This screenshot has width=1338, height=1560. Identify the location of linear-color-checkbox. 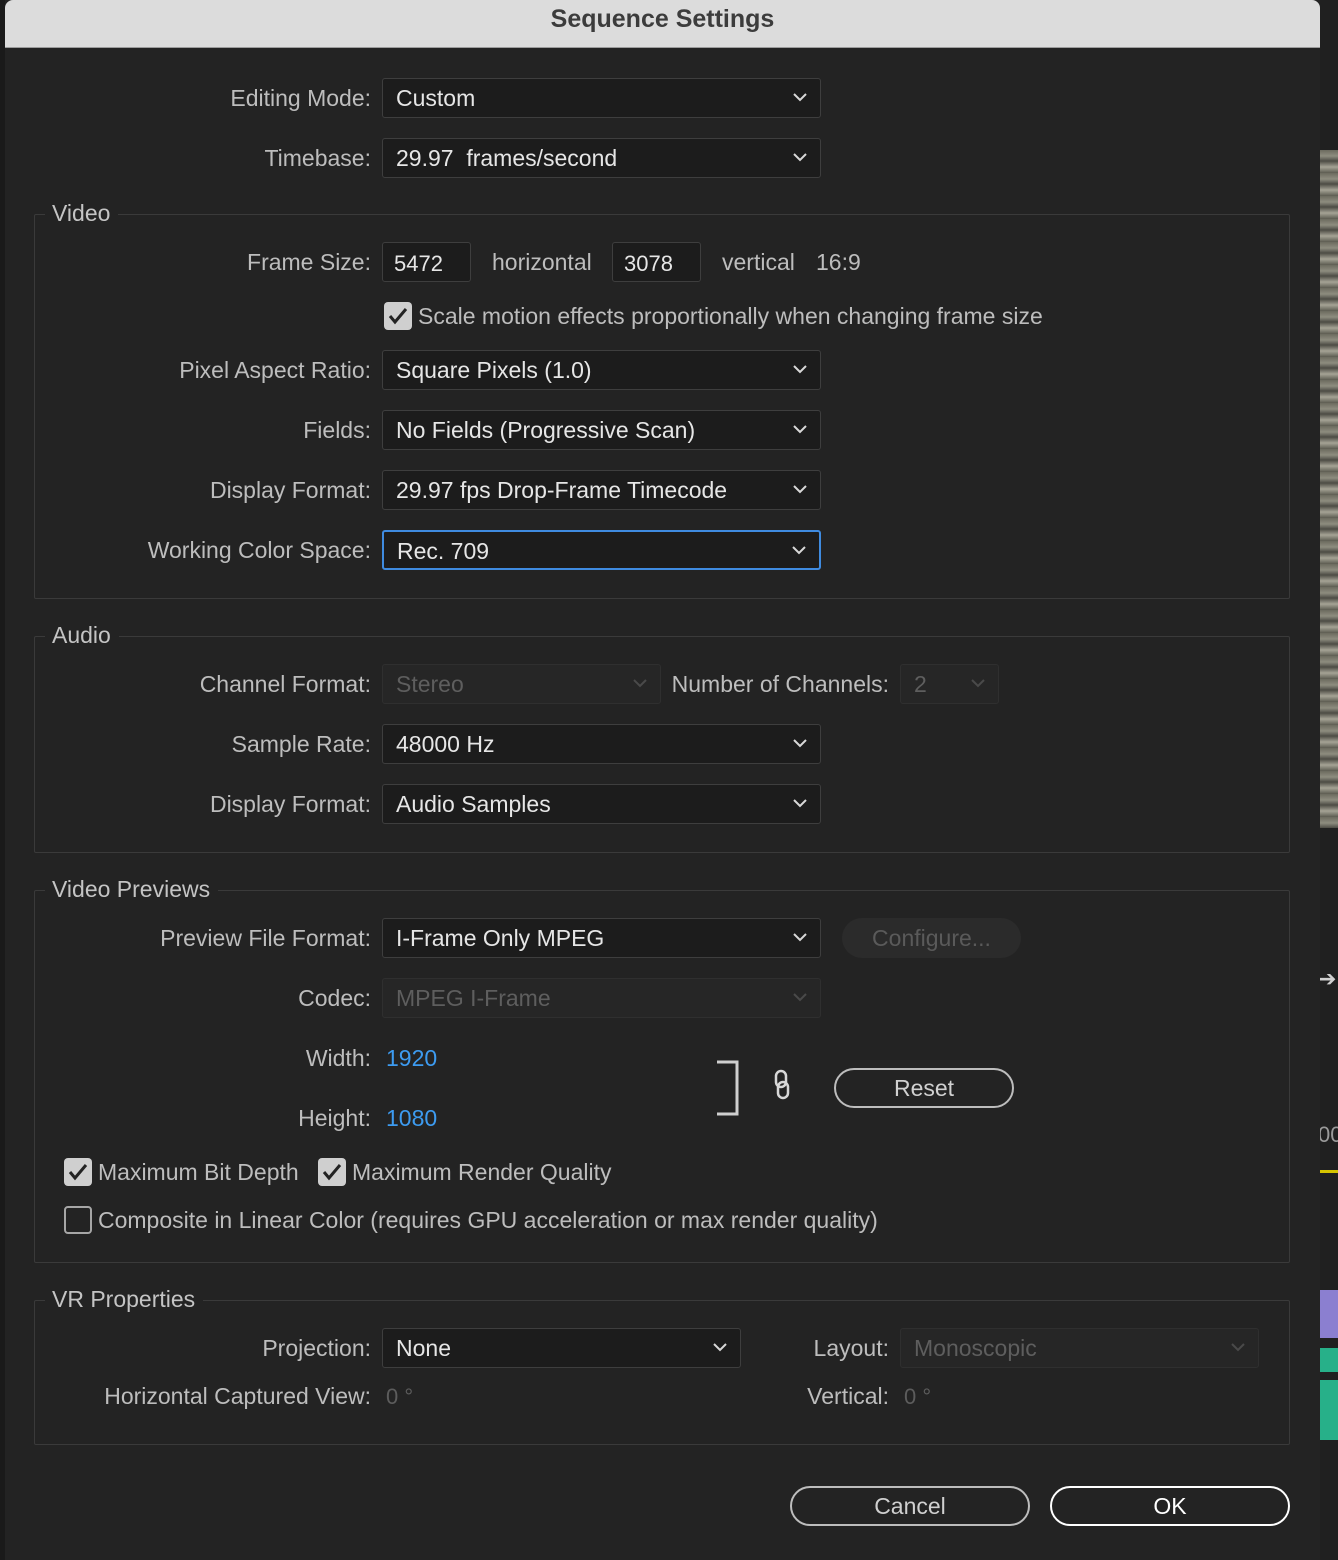
(78, 1220).